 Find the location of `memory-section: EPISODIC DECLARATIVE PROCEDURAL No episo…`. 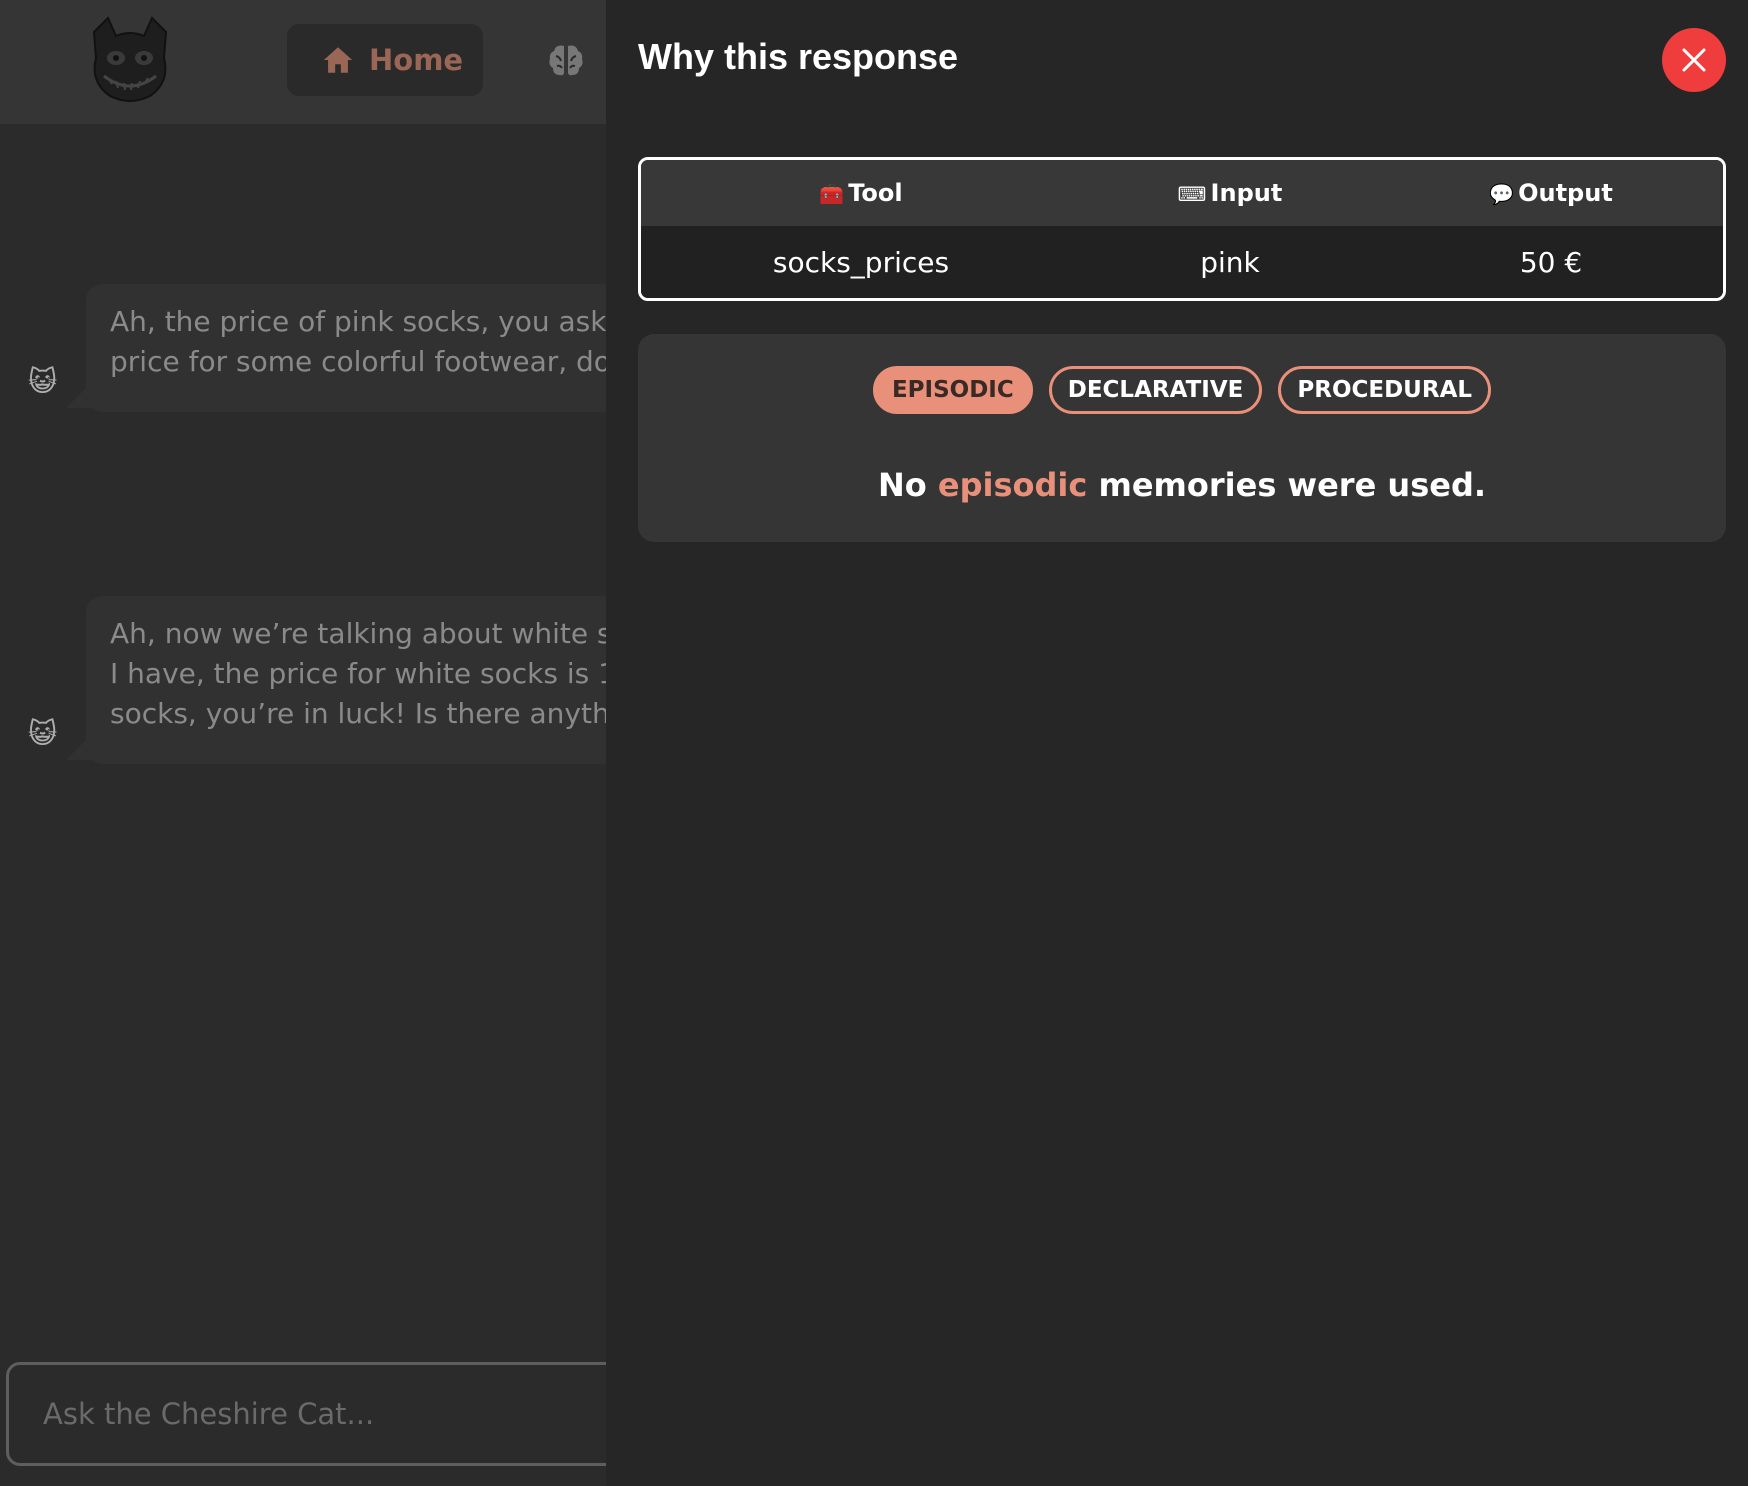

memory-section: EPISODIC DECLARATIVE PROCEDURAL No episo… is located at coordinates (1182, 438).